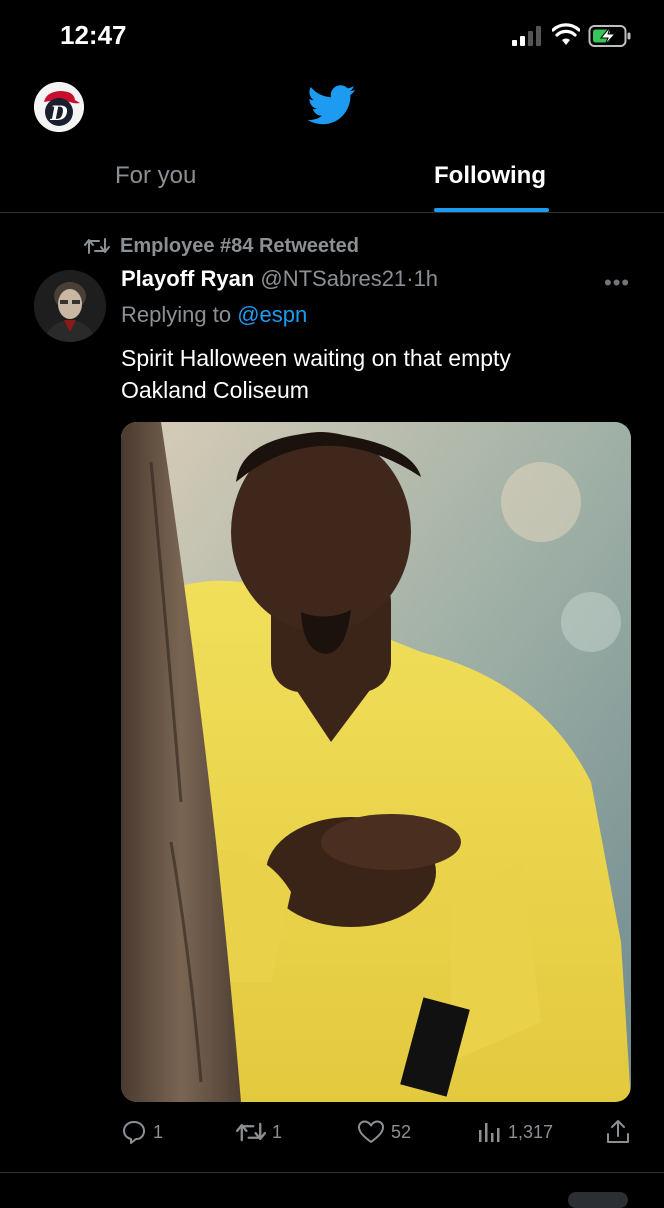 The height and width of the screenshot is (1208, 664). I want to click on tweet-divider, so click(332, 1172).